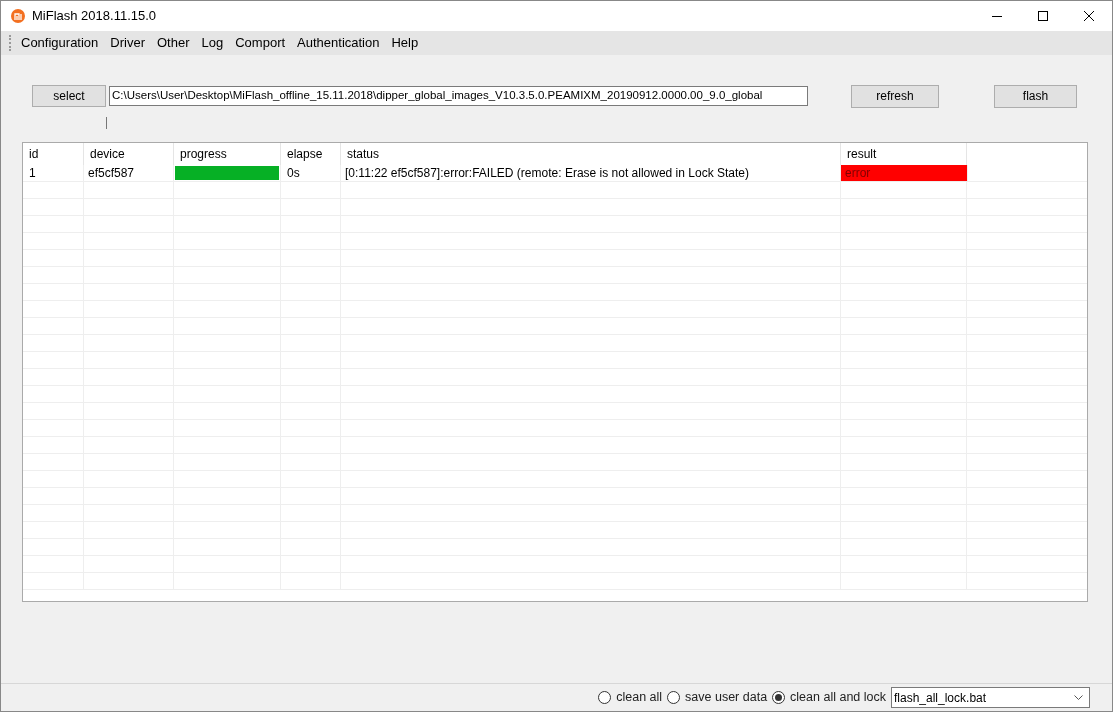 Image resolution: width=1113 pixels, height=712 pixels. I want to click on path-field: C:\Users\User\Desktop\MiFlash_offline_15.11.2018\dipper_global_images_V10.3.5.0.PEAMIXM_20190912.0000.00_9.0_global, so click(458, 96).